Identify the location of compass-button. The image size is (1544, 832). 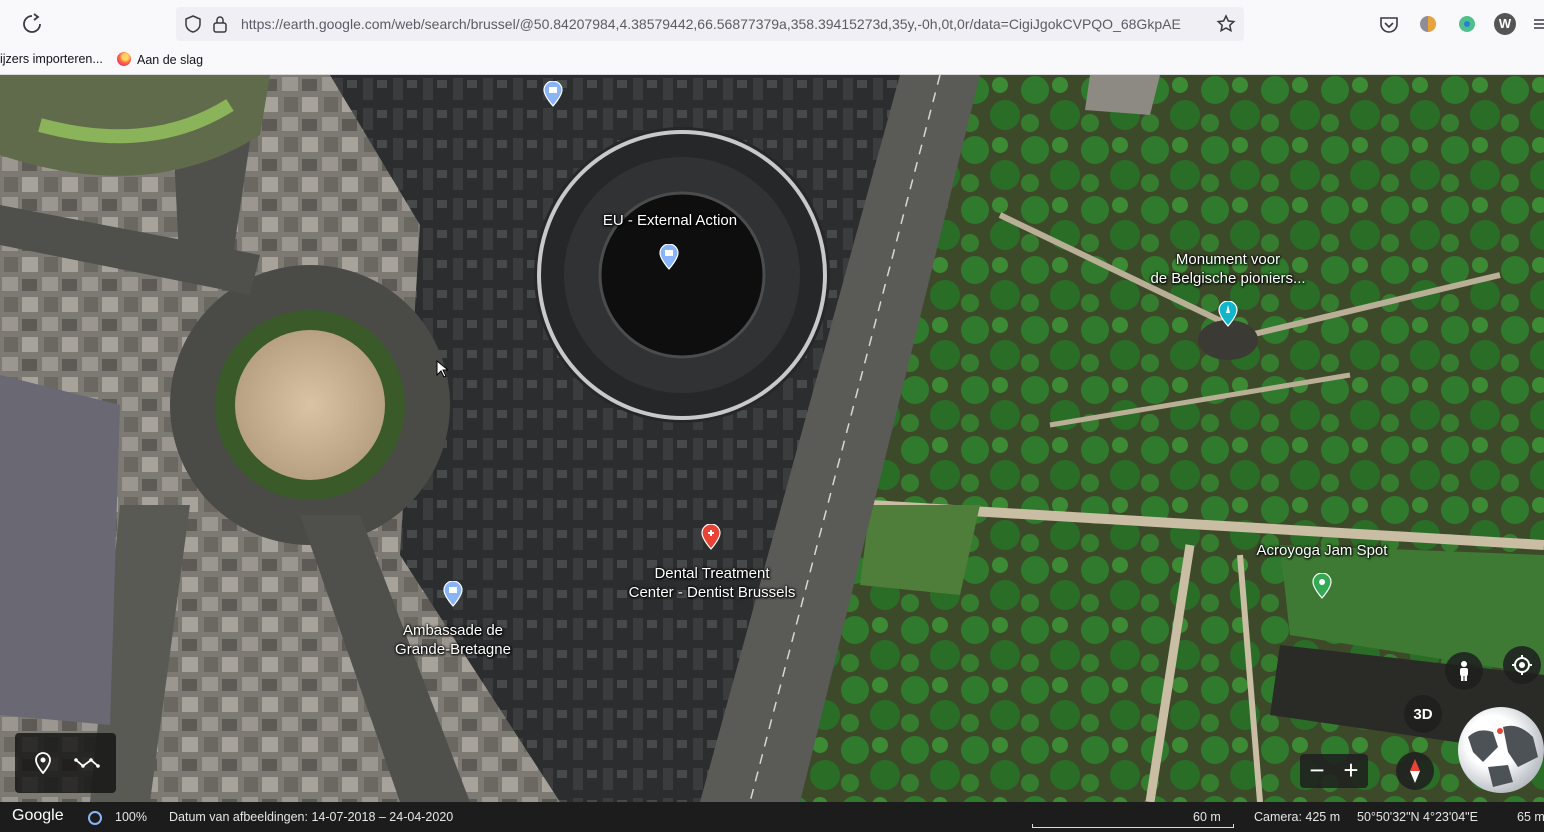
(1415, 771).